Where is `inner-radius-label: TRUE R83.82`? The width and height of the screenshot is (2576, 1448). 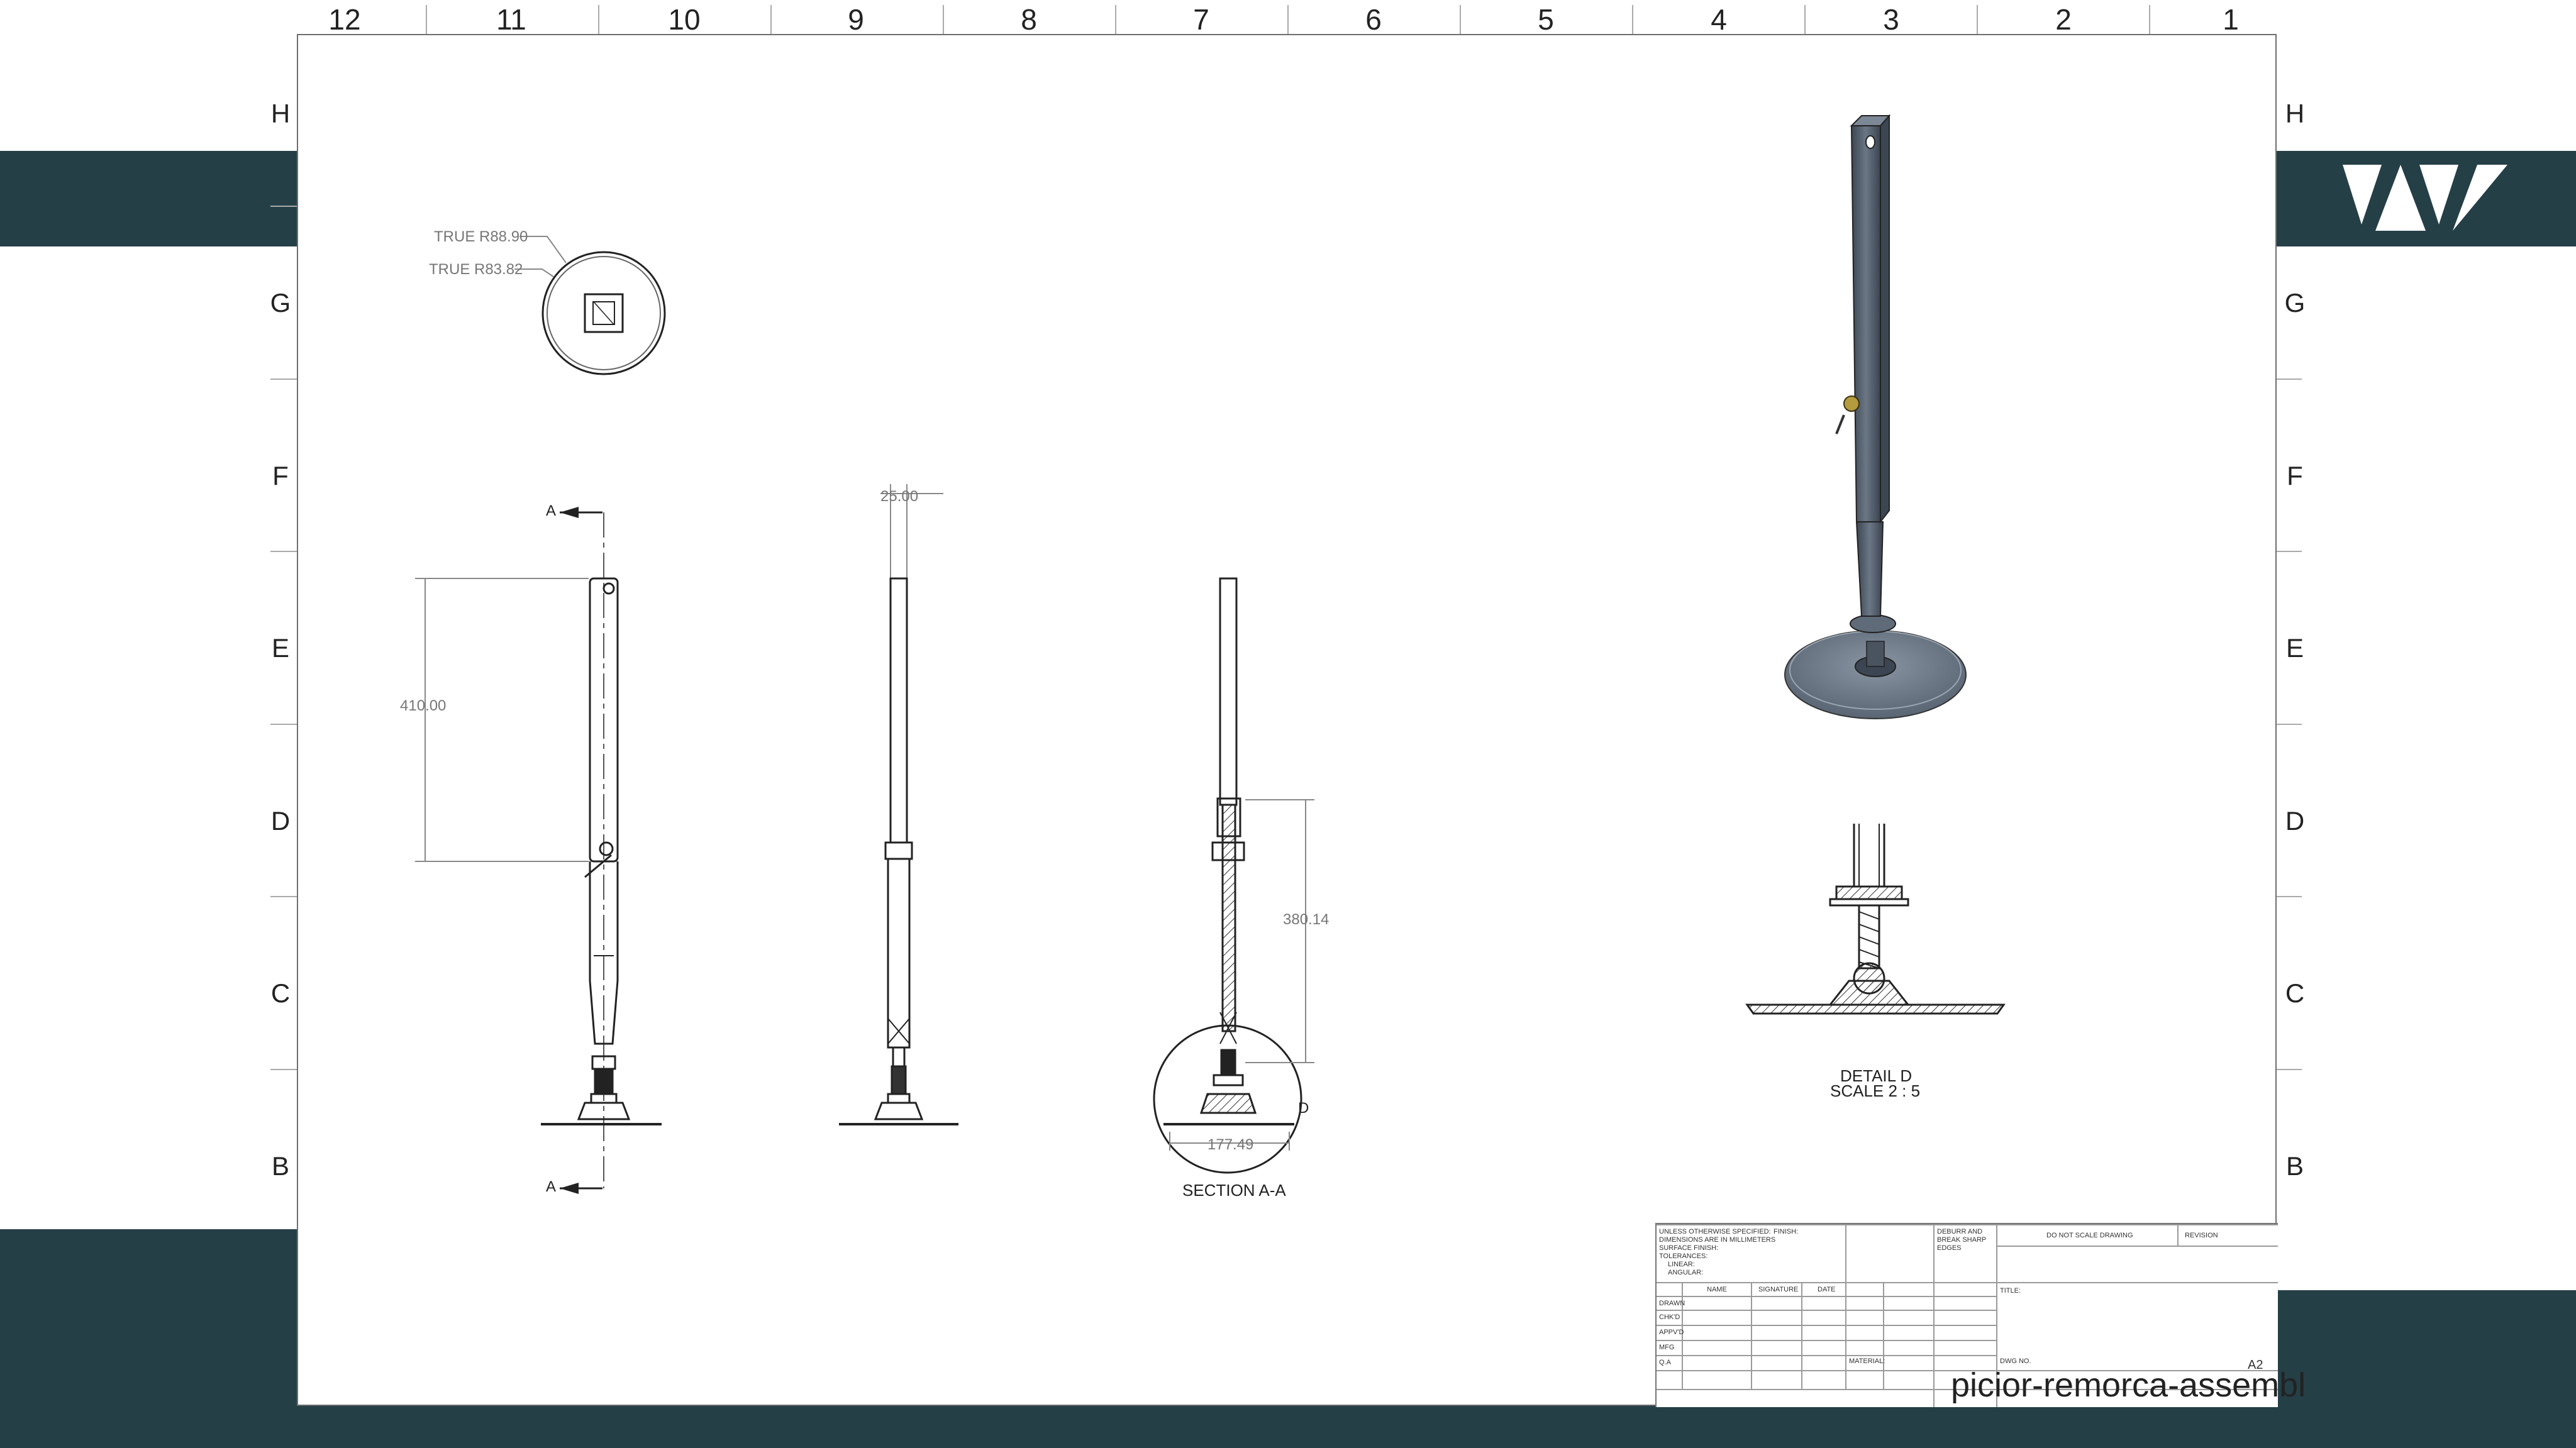 inner-radius-label: TRUE R83.82 is located at coordinates (476, 269).